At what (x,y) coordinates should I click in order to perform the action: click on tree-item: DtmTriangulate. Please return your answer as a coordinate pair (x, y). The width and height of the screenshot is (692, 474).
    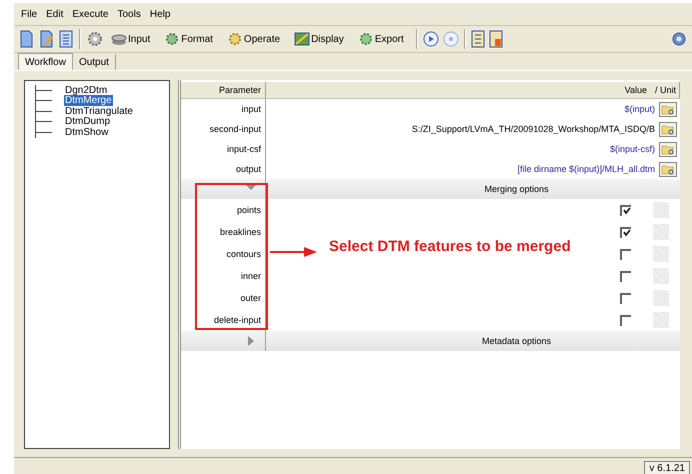
    Looking at the image, I should click on (99, 111).